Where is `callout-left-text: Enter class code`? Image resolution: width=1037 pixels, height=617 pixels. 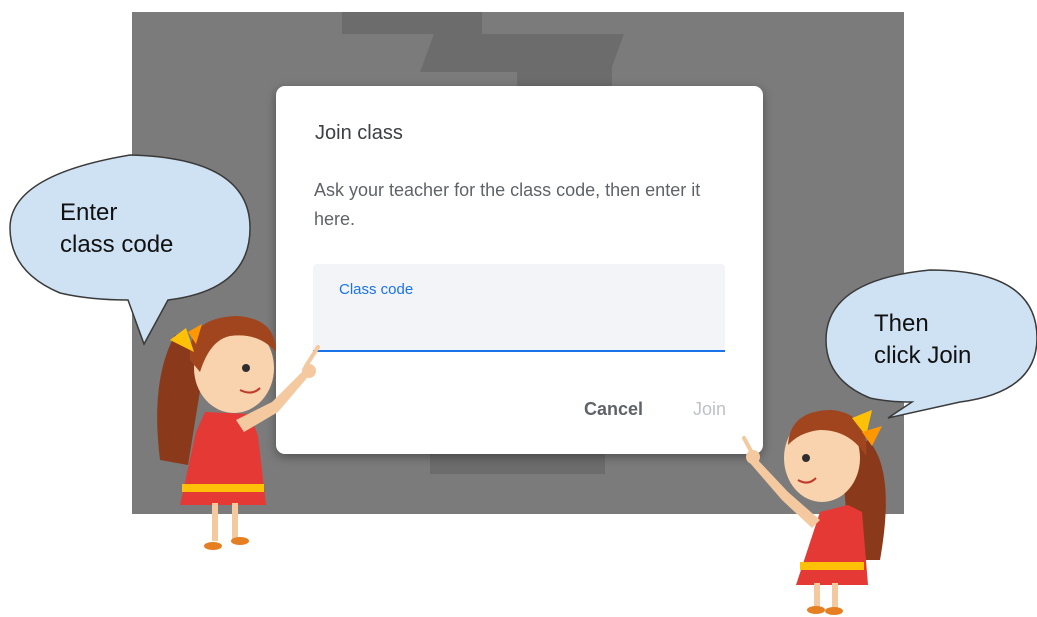 callout-left-text: Enter class code is located at coordinates (116, 229).